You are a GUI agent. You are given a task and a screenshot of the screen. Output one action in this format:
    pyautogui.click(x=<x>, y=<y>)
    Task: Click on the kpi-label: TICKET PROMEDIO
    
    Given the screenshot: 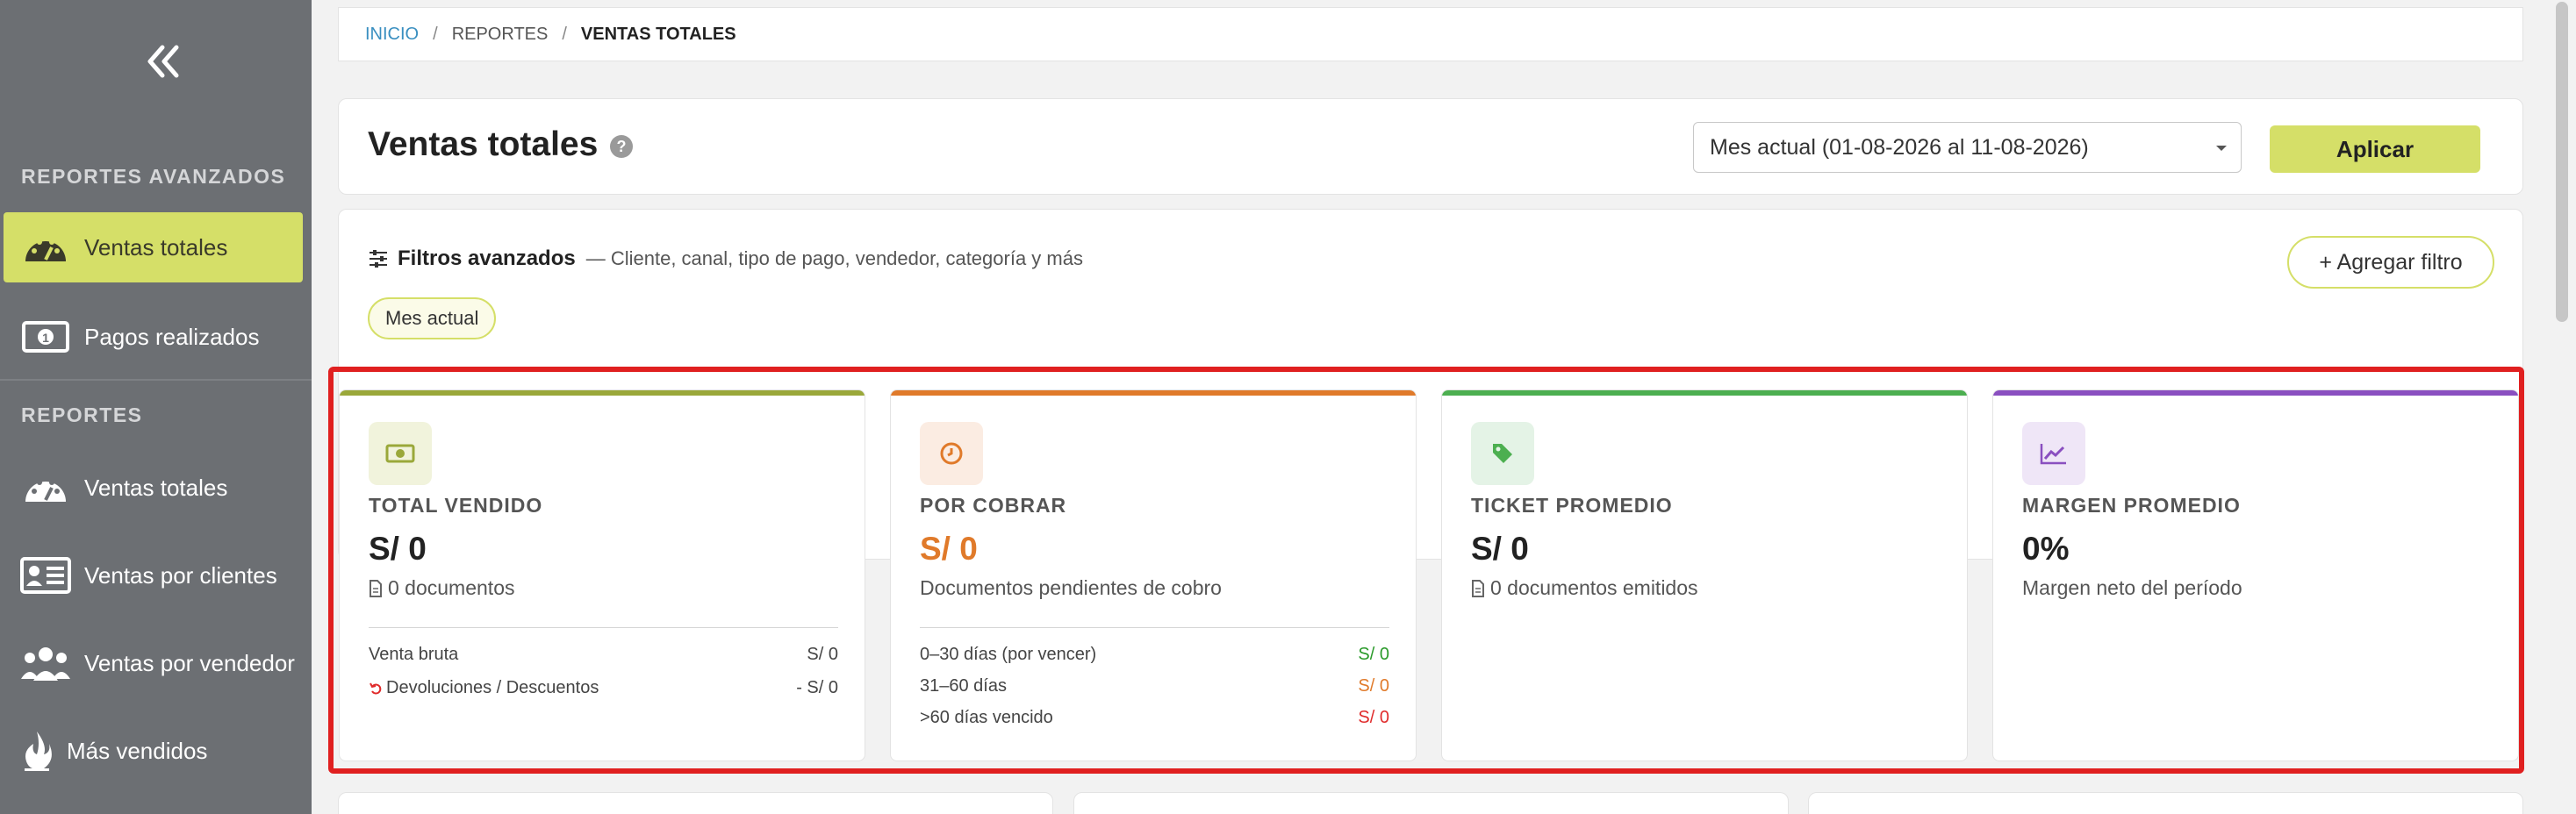 What is the action you would take?
    pyautogui.click(x=1572, y=506)
    